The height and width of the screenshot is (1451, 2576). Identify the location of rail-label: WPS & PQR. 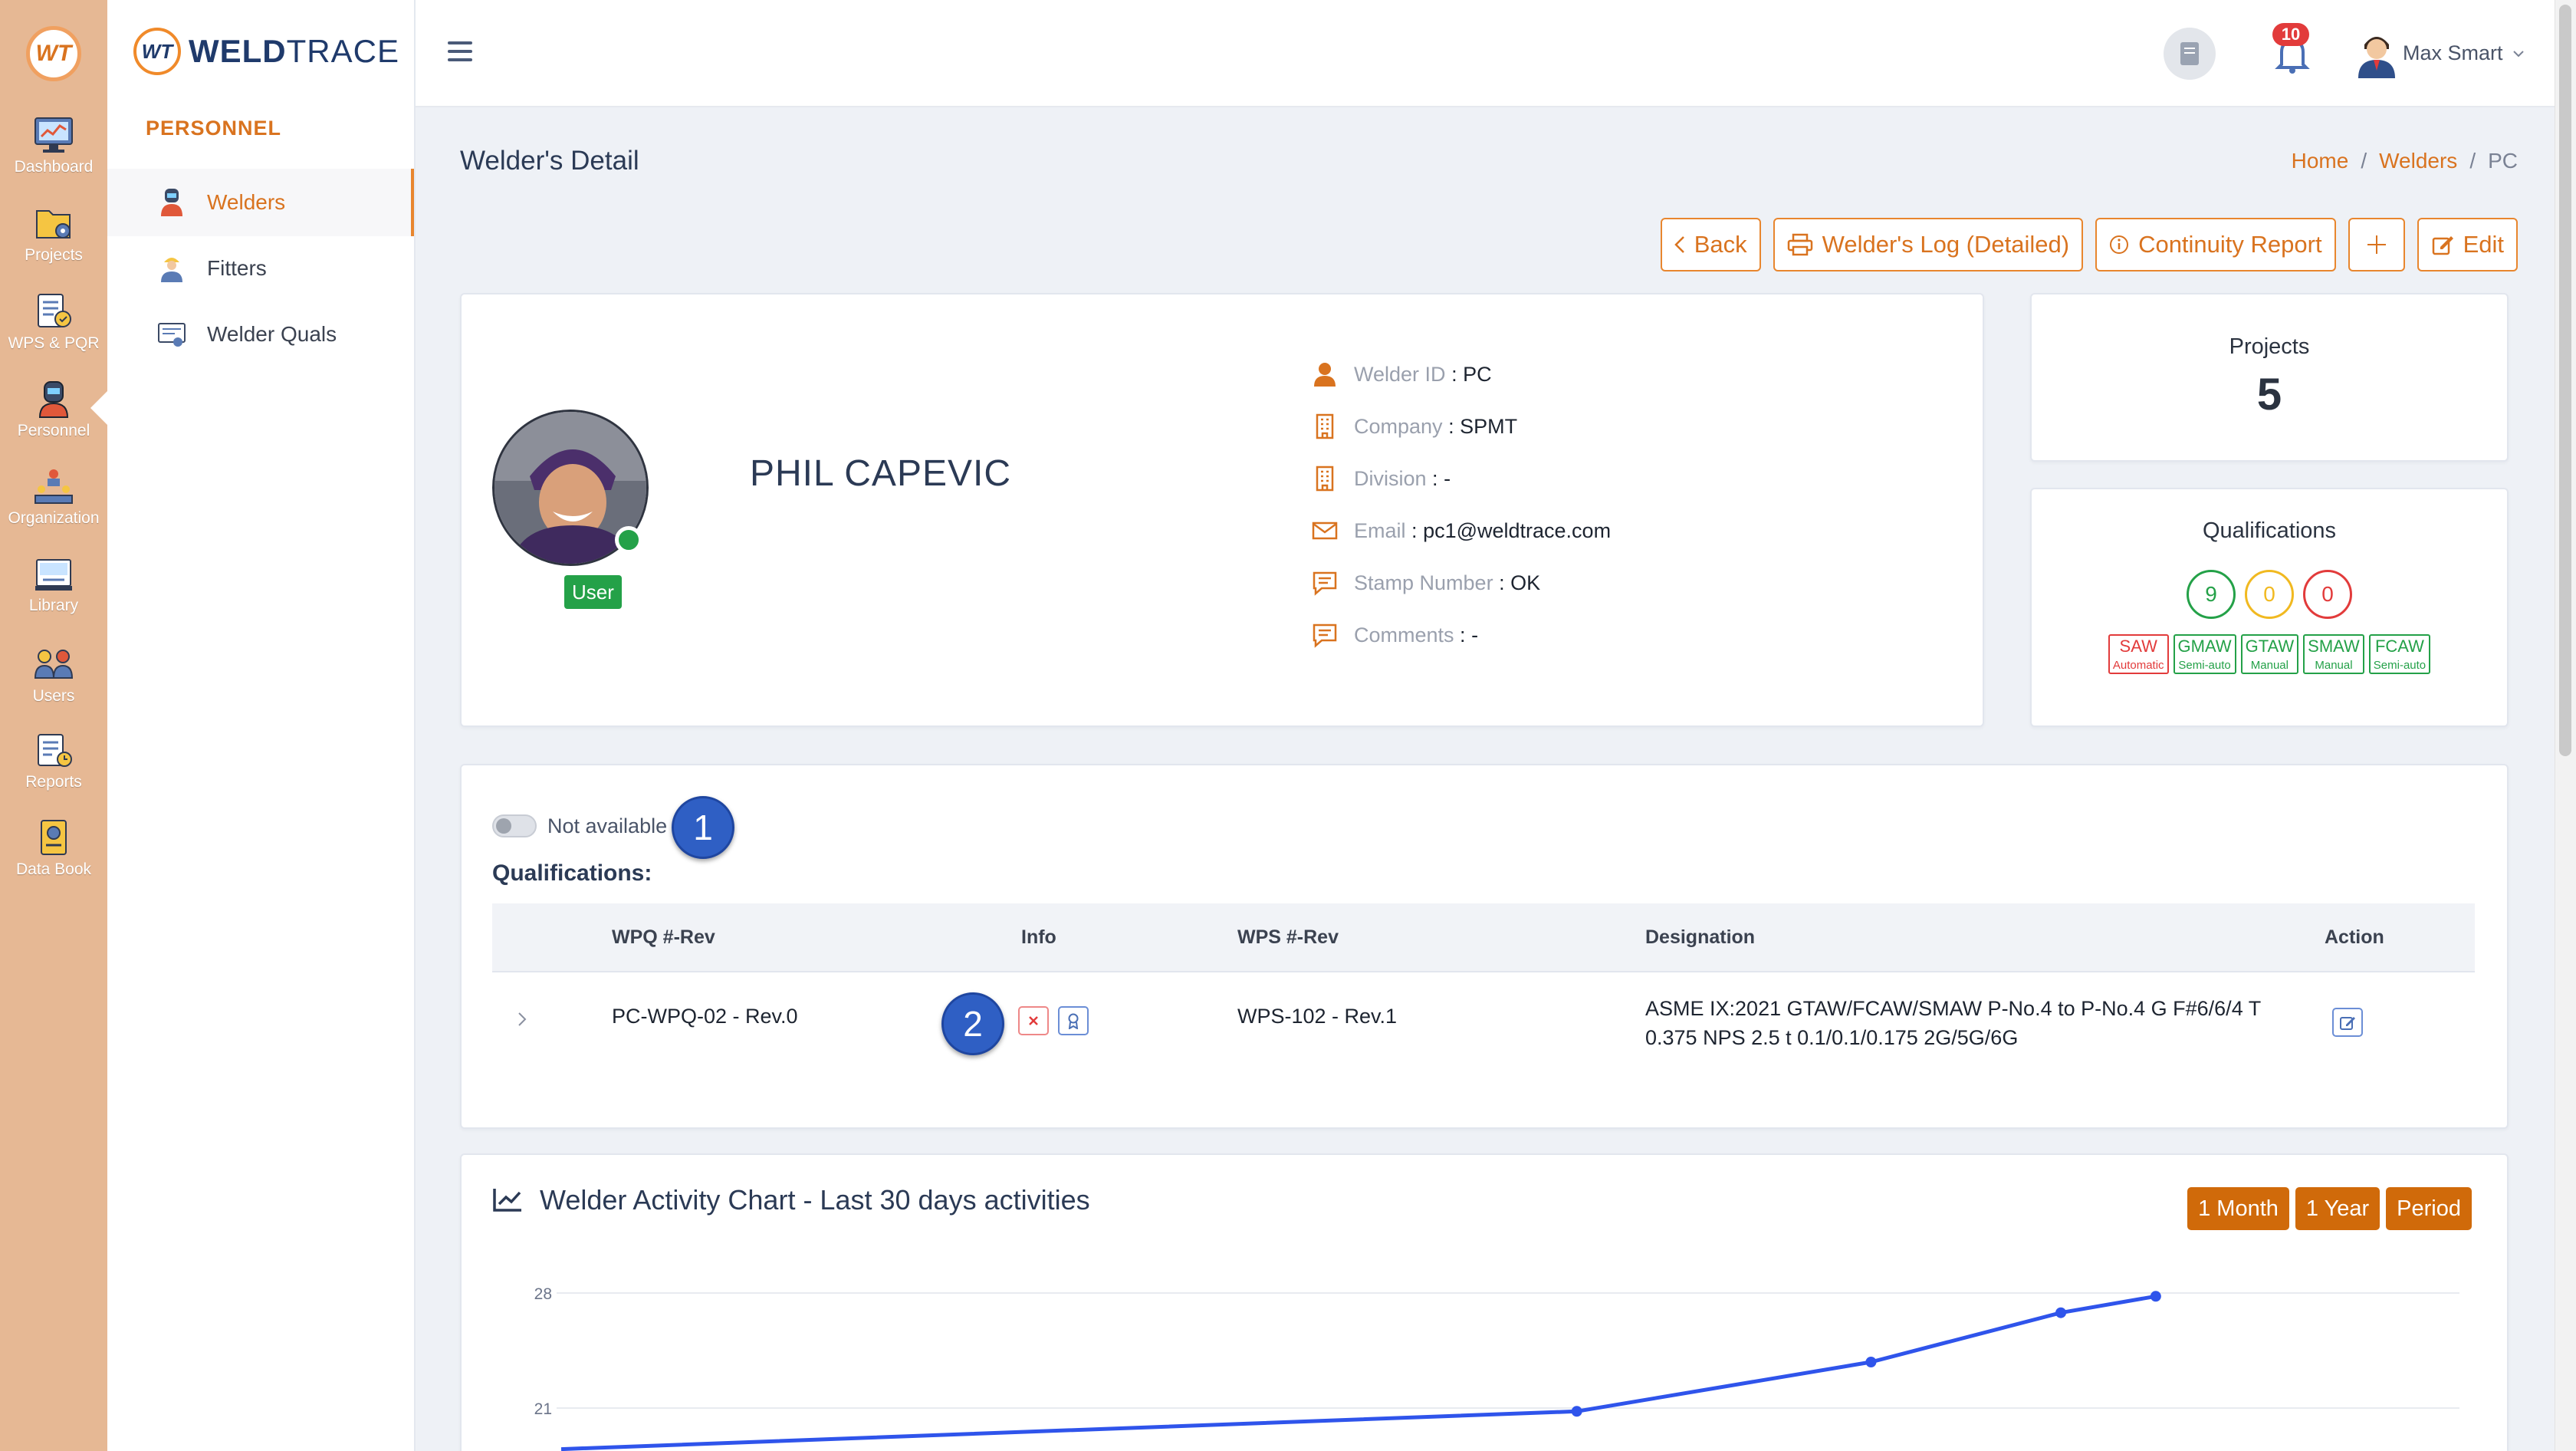
(54, 343).